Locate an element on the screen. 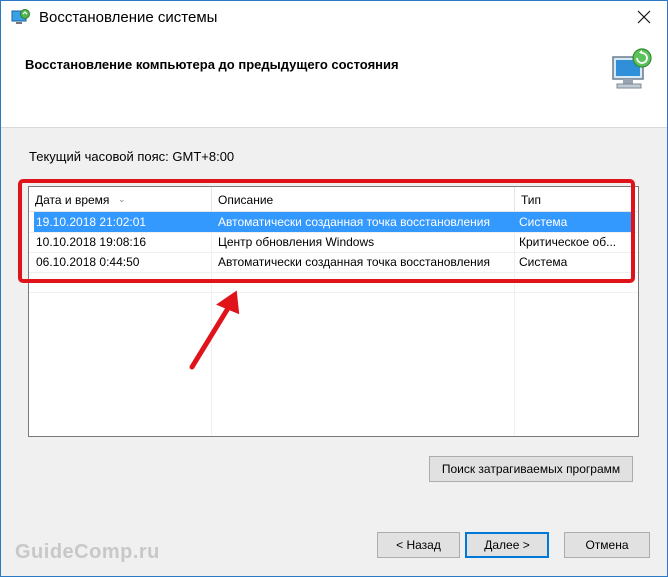 Image resolution: width=668 pixels, height=577 pixels. title-bar: Восстановление системы is located at coordinates (334, 17).